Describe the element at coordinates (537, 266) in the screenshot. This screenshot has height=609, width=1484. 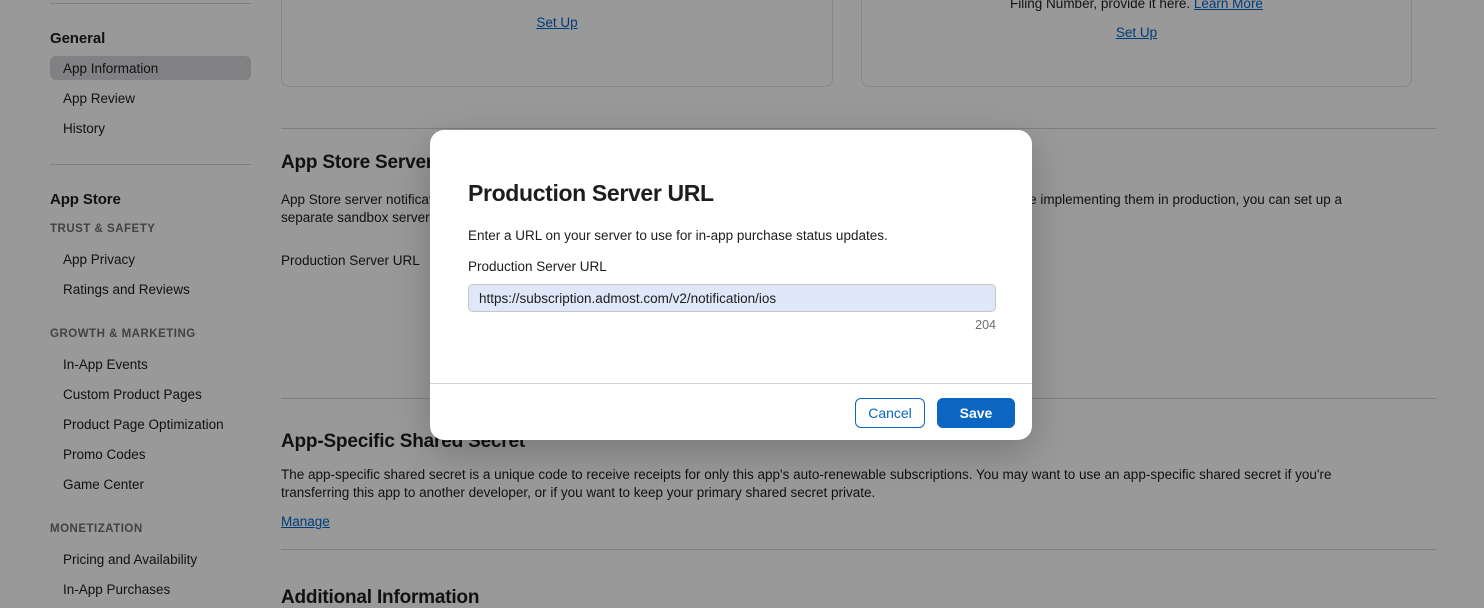
I see `dialog-field-label: Production Server URL` at that location.